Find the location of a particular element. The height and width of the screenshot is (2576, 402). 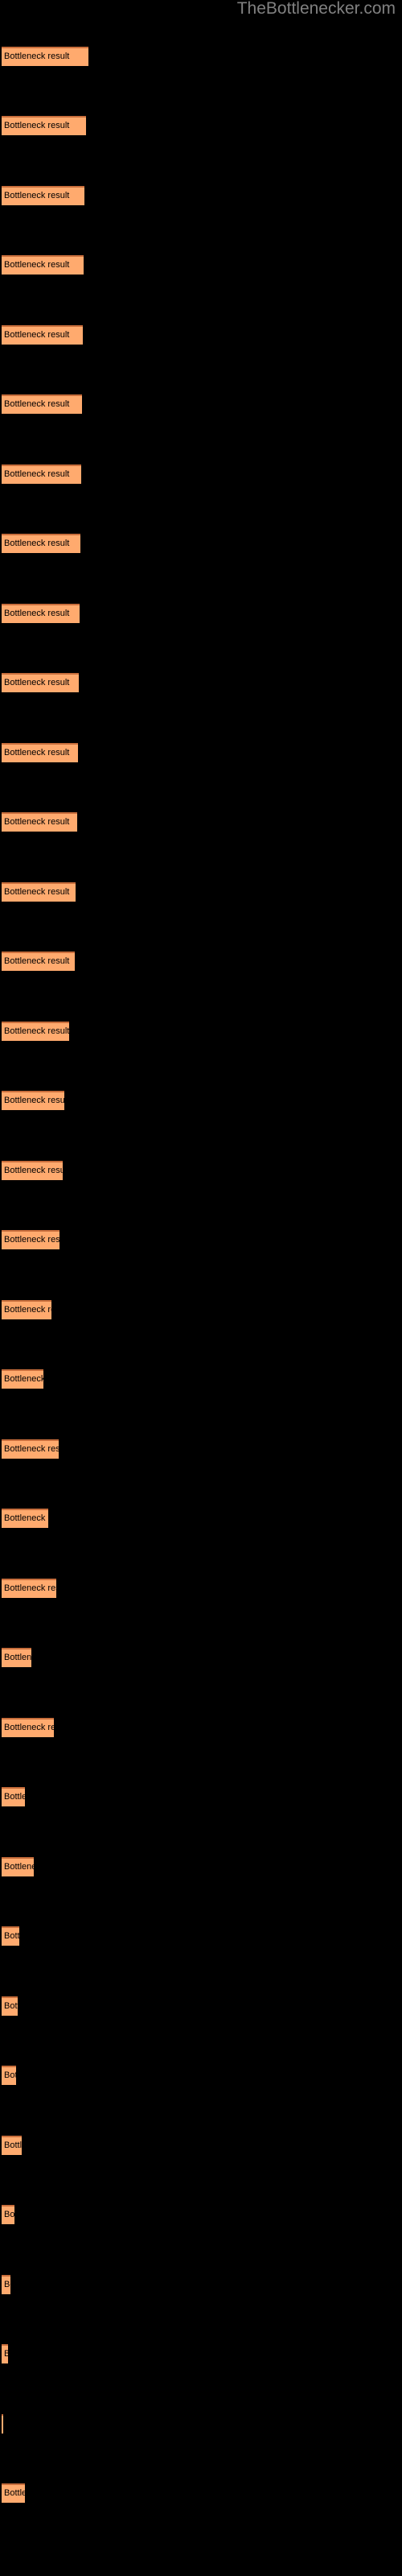

bar-16: Bottleneck result is located at coordinates (33, 1100).